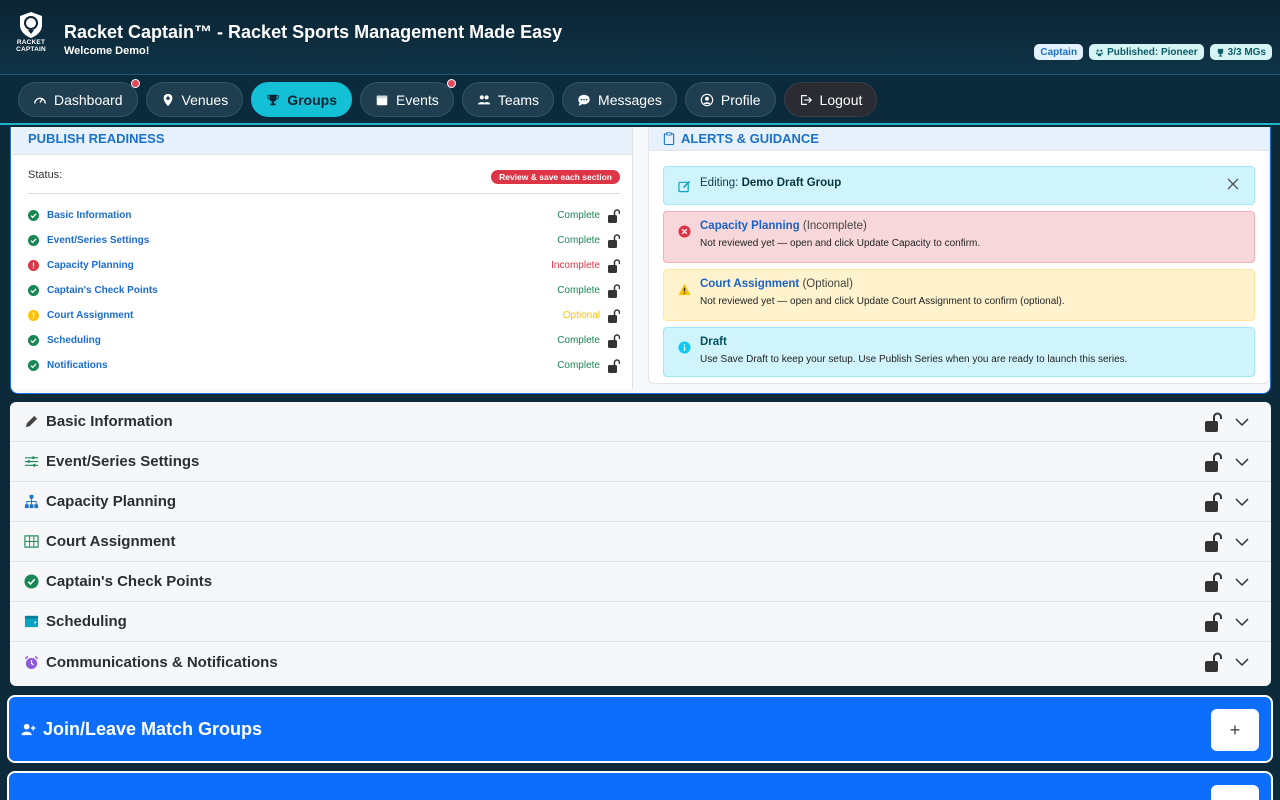 The width and height of the screenshot is (1280, 800). What do you see at coordinates (312, 99) in the screenshot?
I see `nav-groups-label: Groups` at bounding box center [312, 99].